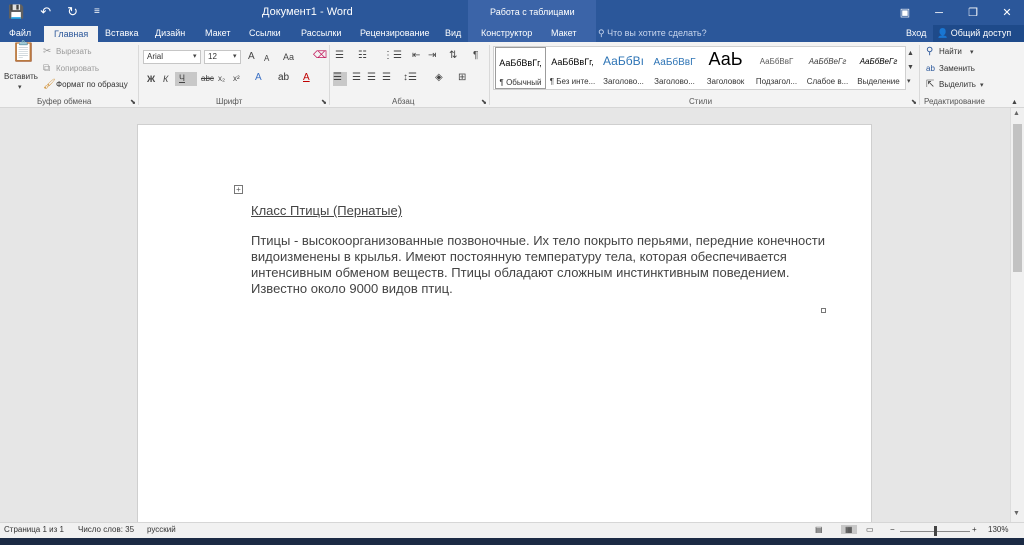 Image resolution: width=1024 pixels, height=545 pixels. Describe the element at coordinates (221, 79) in the screenshot. I see `subscript-button: x₂` at that location.